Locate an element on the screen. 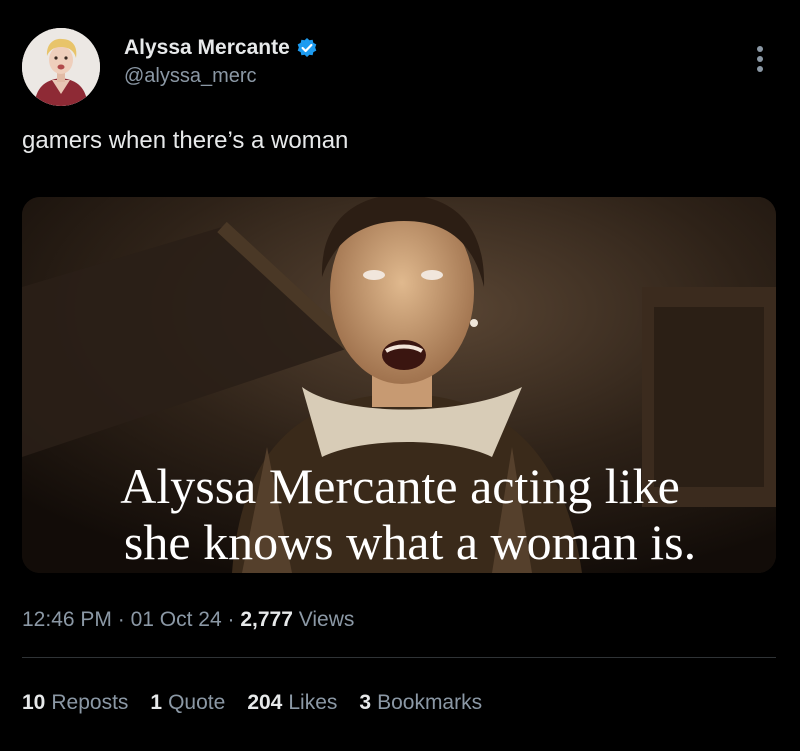 The height and width of the screenshot is (751, 800). reposts-label: Reposts is located at coordinates (90, 702).